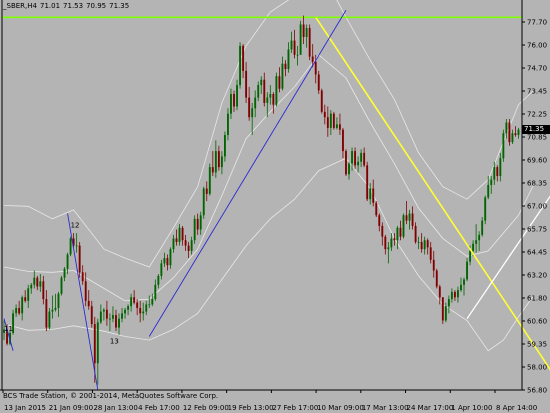 This screenshot has height=413, width=550. What do you see at coordinates (537, 391) in the screenshot?
I see `price-tick-label: 56.80` at bounding box center [537, 391].